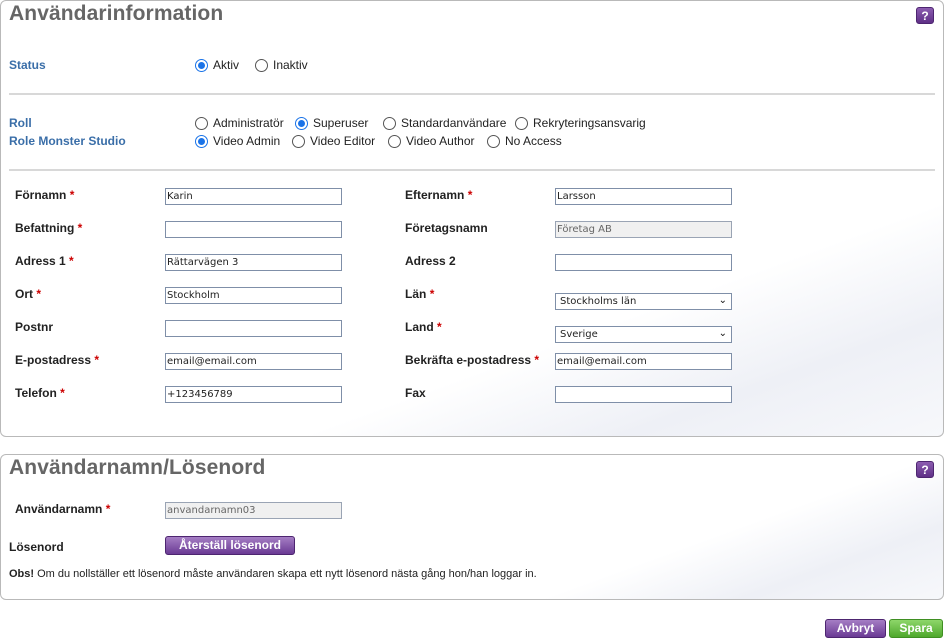 The height and width of the screenshot is (639, 945). What do you see at coordinates (116, 13) in the screenshot?
I see `user-info-title: Användarinformation` at bounding box center [116, 13].